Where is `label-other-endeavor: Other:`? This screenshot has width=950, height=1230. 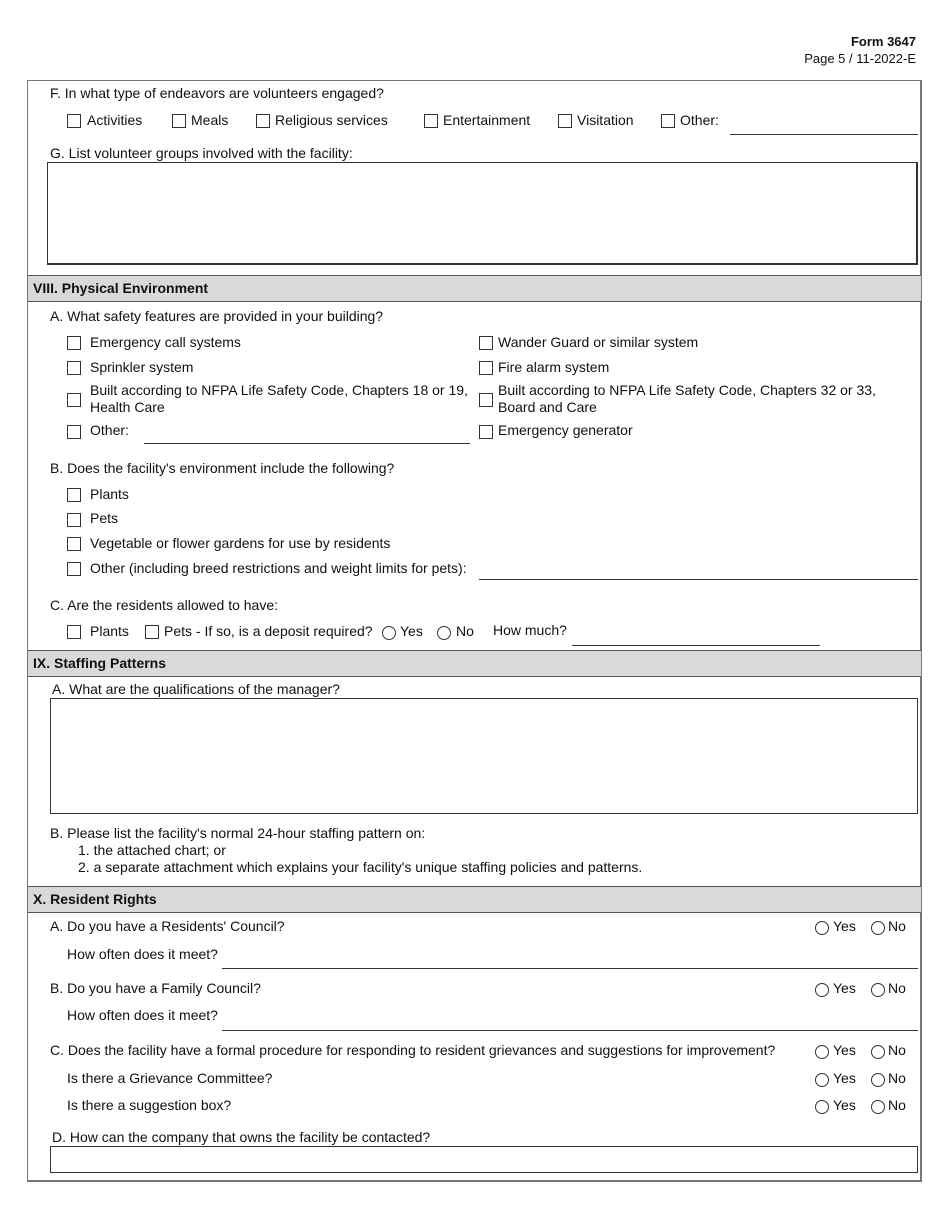 label-other-endeavor: Other: is located at coordinates (699, 120).